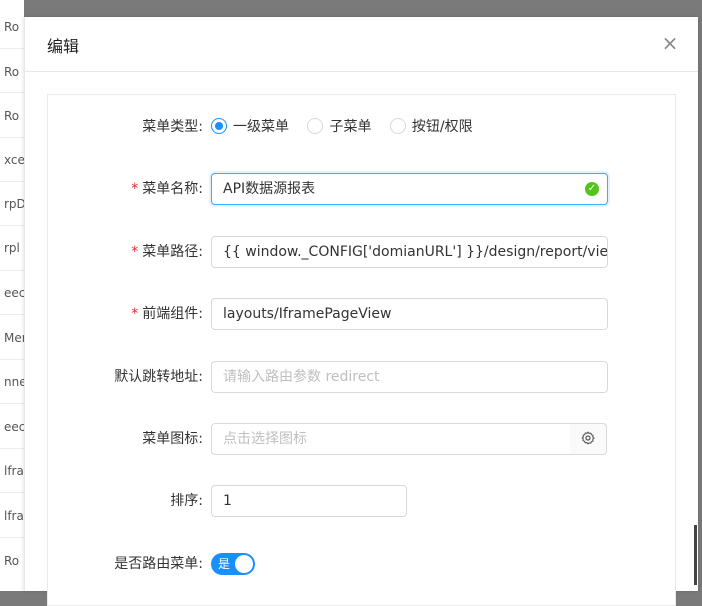 This screenshot has width=702, height=606. I want to click on radio-label: 一级菜单, so click(261, 127).